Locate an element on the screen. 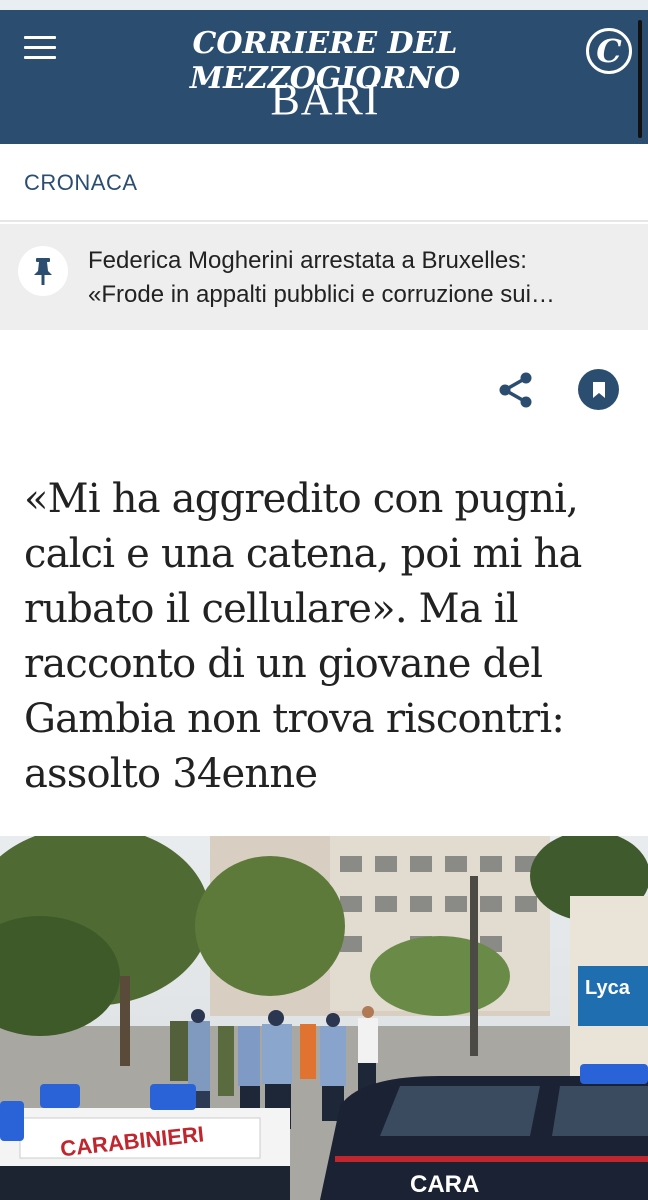  headline-line: rubato il cellulare». Ma il is located at coordinates (271, 609).